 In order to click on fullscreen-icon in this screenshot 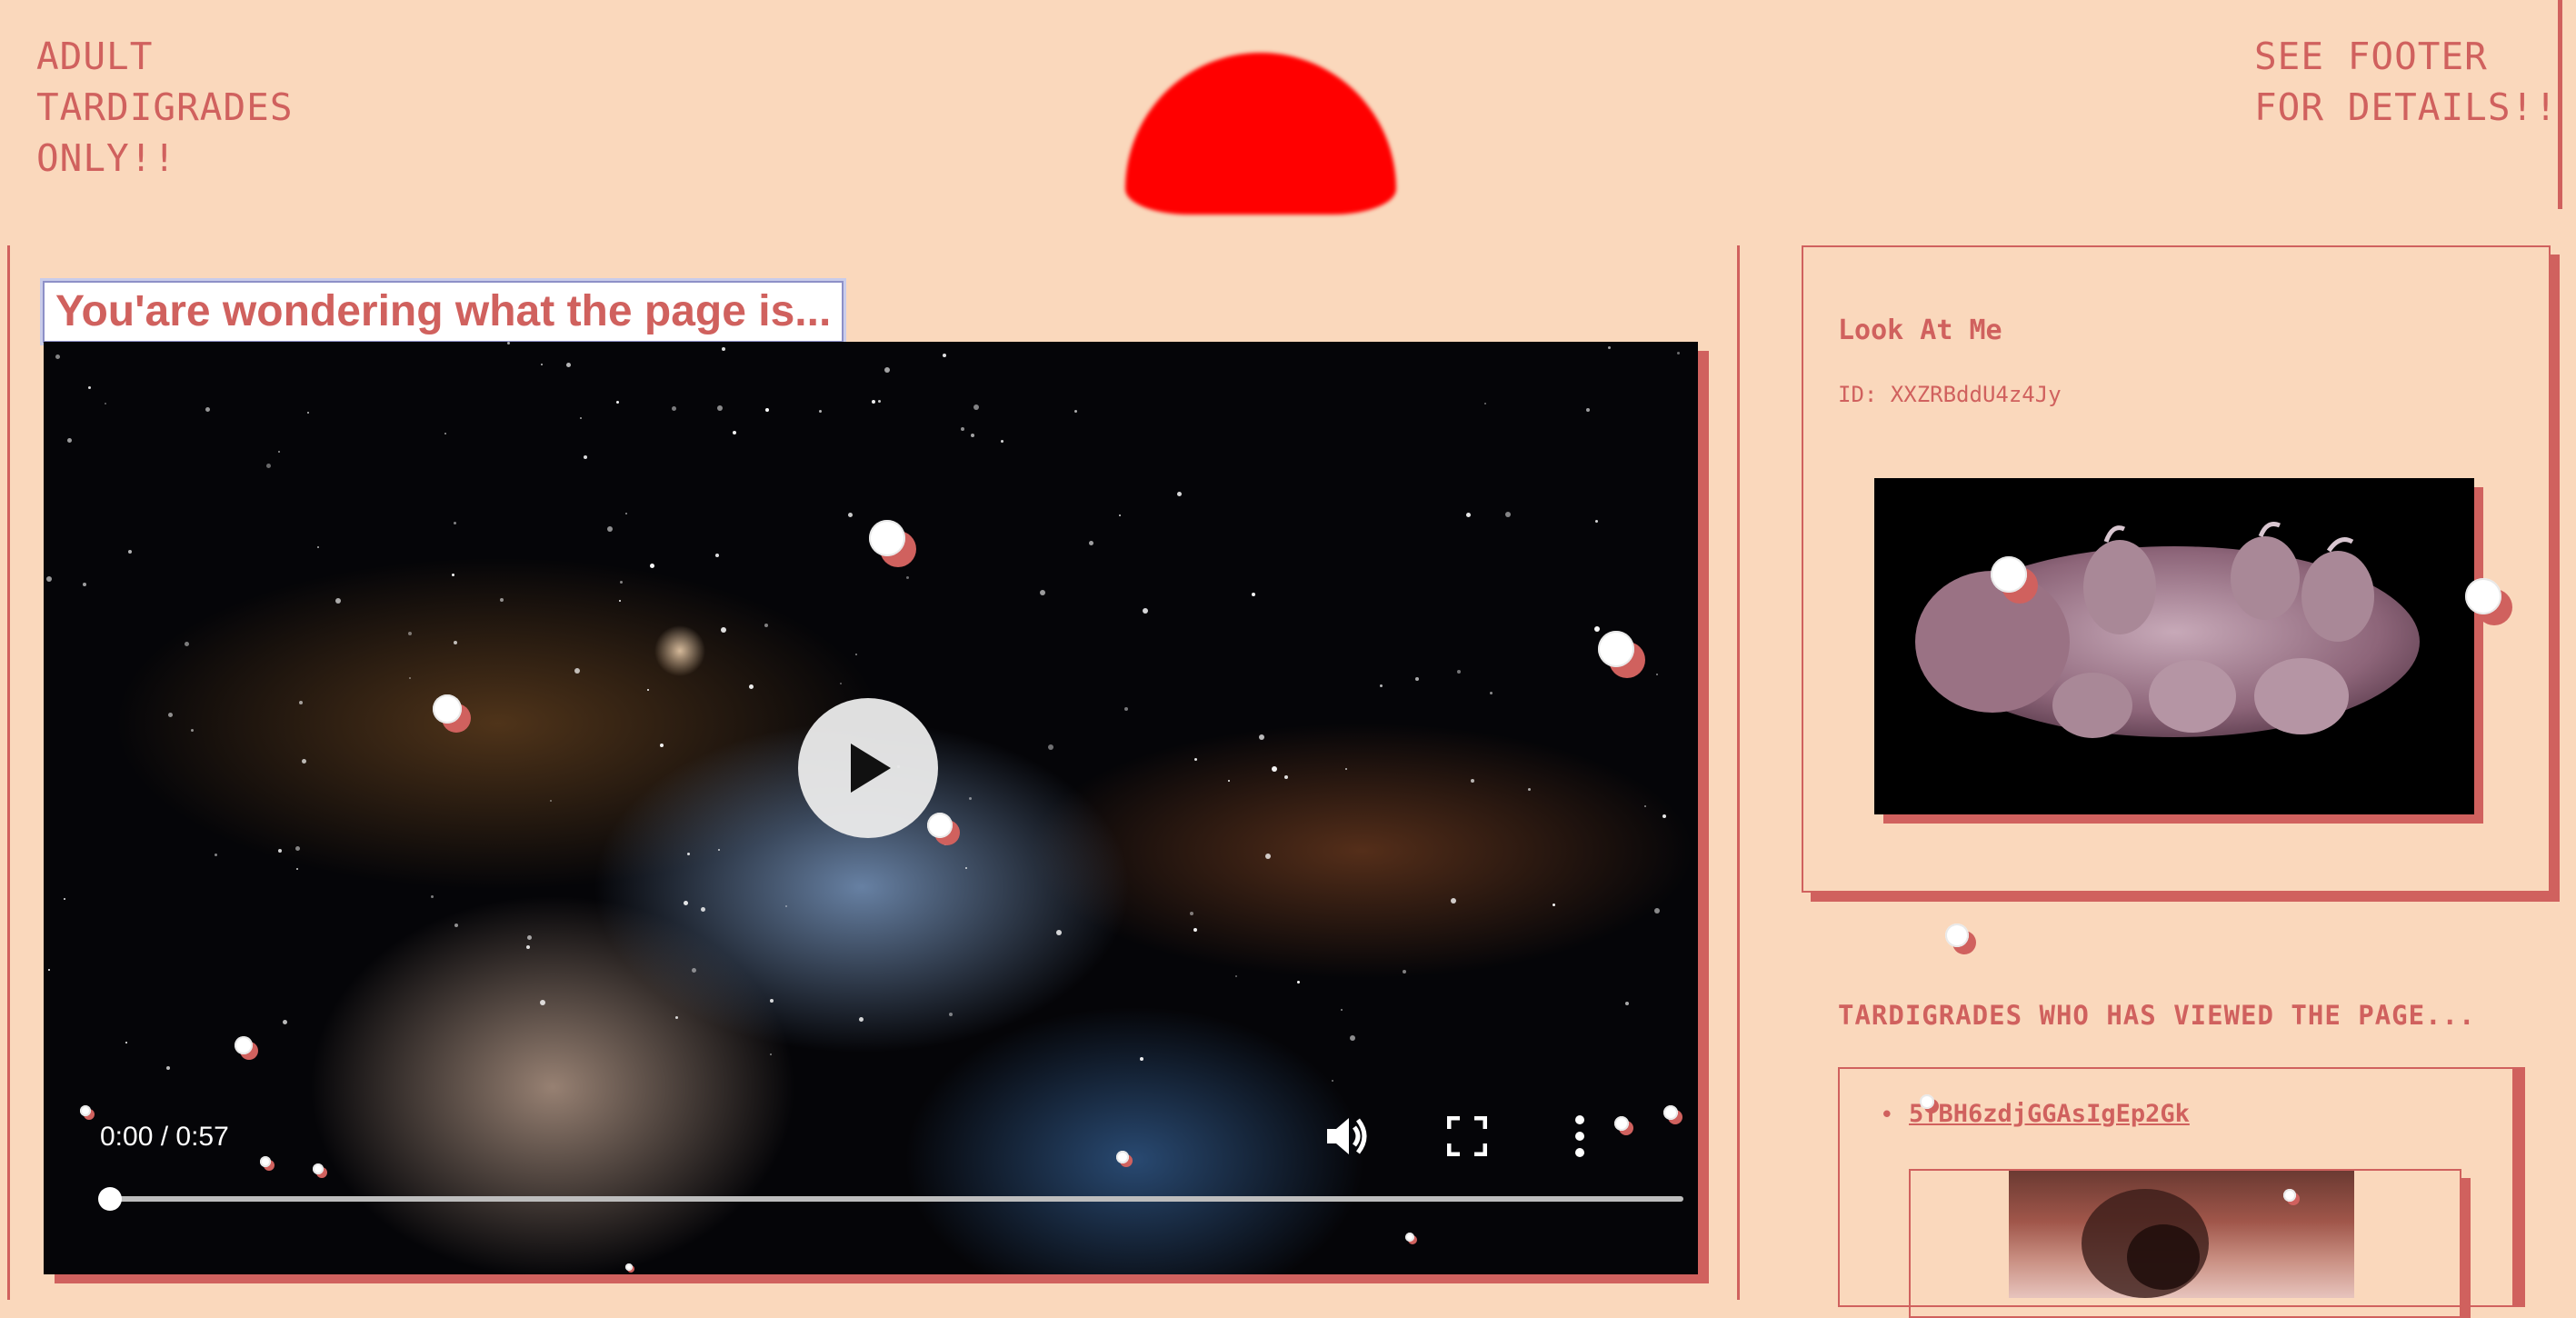, I will do `click(1467, 1136)`.